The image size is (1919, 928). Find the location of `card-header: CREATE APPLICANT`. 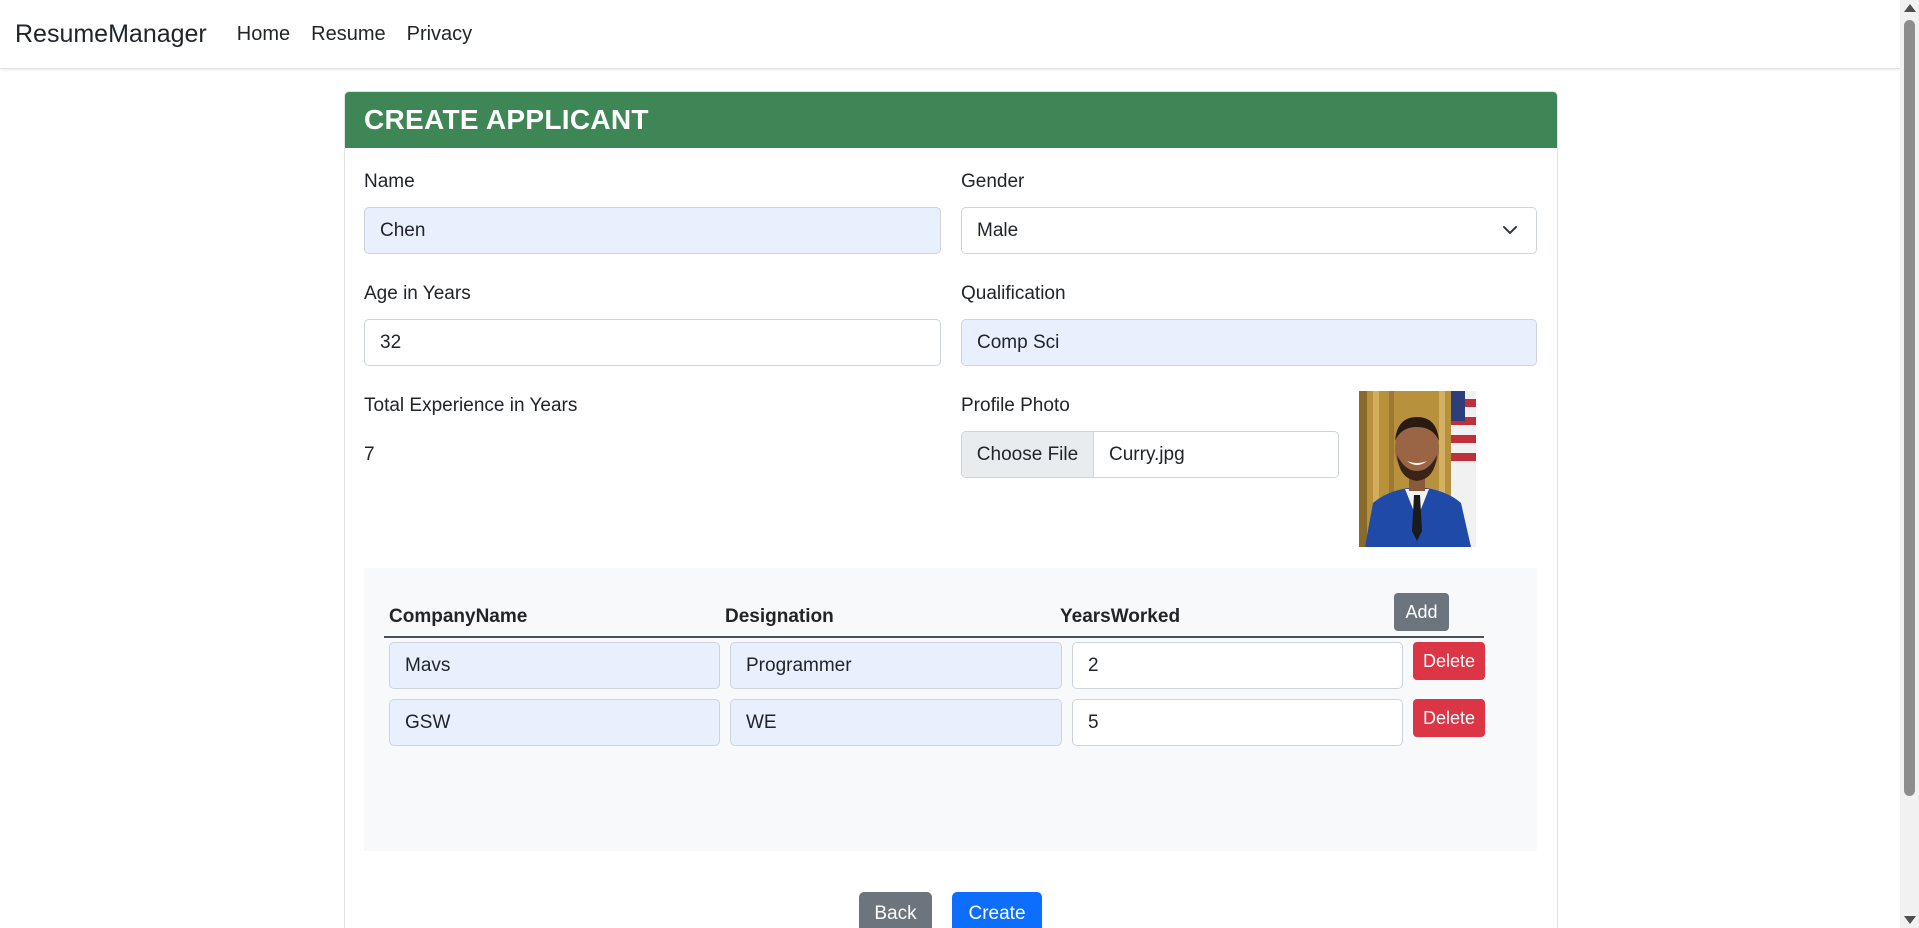

card-header: CREATE APPLICANT is located at coordinates (951, 120).